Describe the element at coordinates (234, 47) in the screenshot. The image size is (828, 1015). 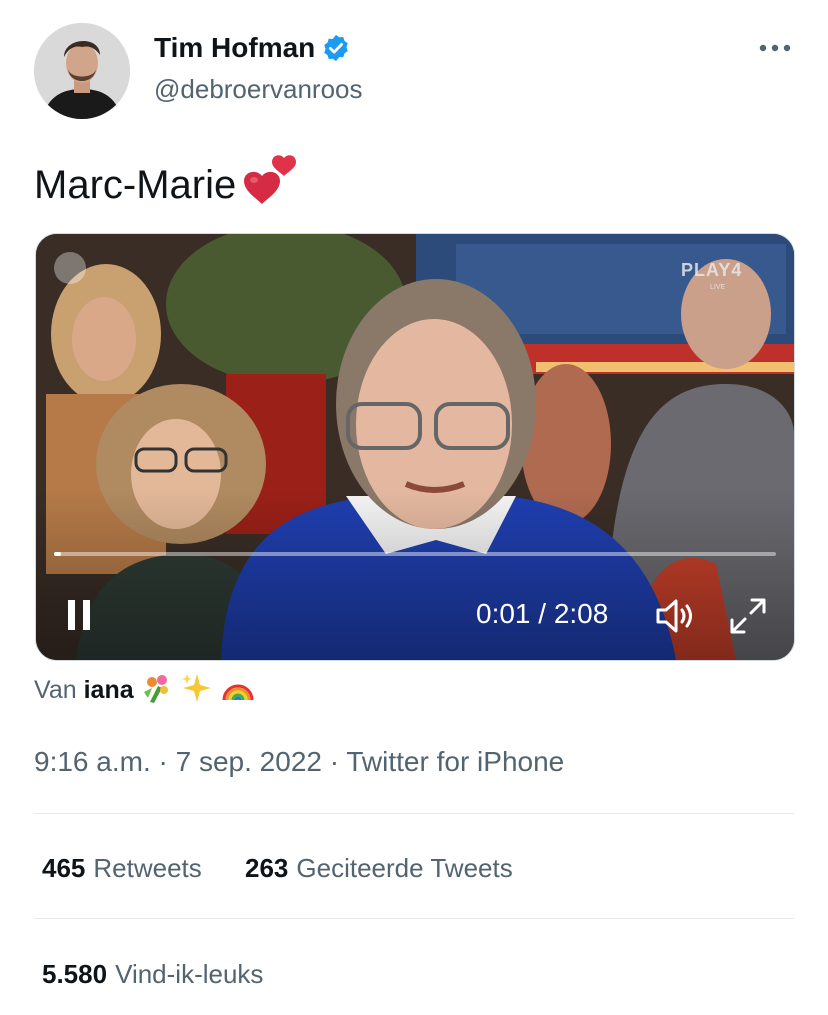
I see `author-name-text: Tim Hofman` at that location.